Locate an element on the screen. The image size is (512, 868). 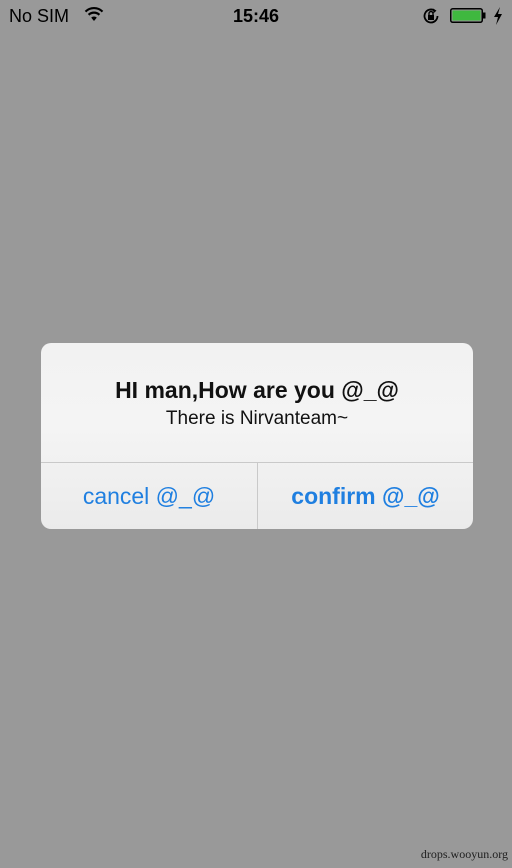
cancel-button: cancel @_@ is located at coordinates (149, 496).